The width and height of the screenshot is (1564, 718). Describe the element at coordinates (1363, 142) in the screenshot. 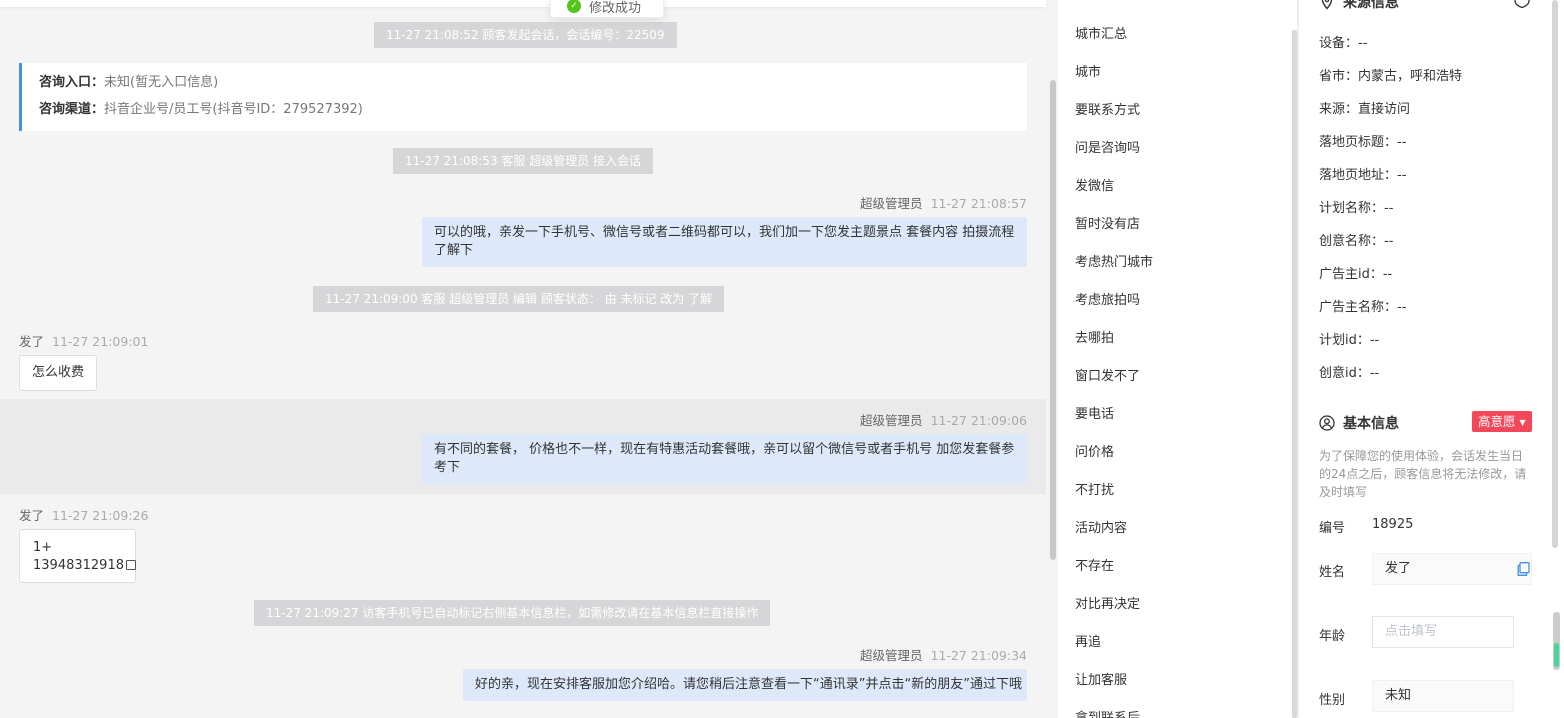

I see `source-info-row: 落地页标题：--` at that location.